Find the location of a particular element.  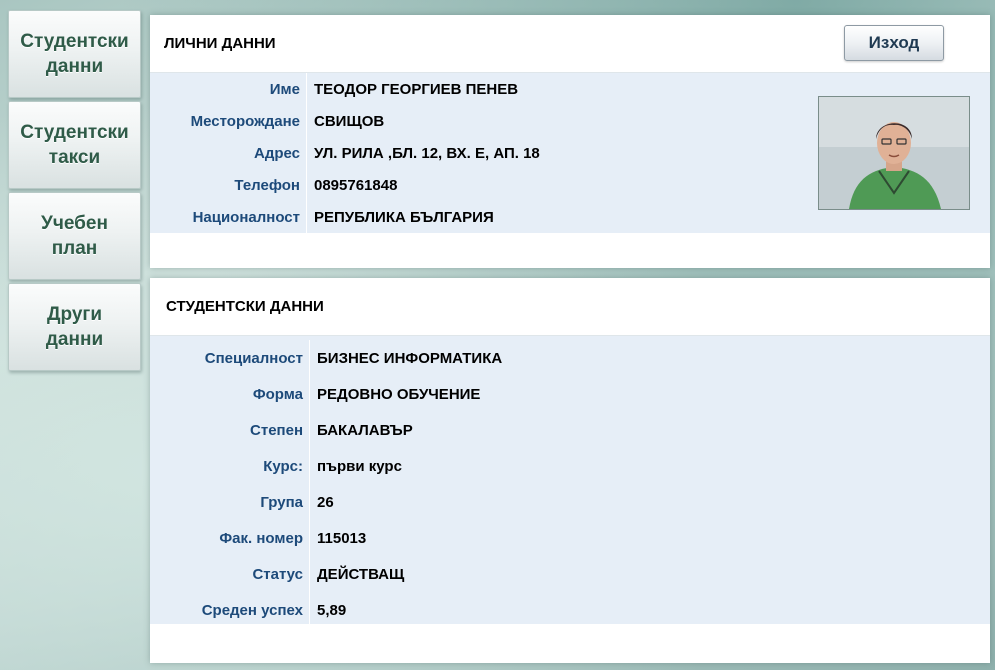

field-value: БАКАЛАВЪР is located at coordinates (361, 430).